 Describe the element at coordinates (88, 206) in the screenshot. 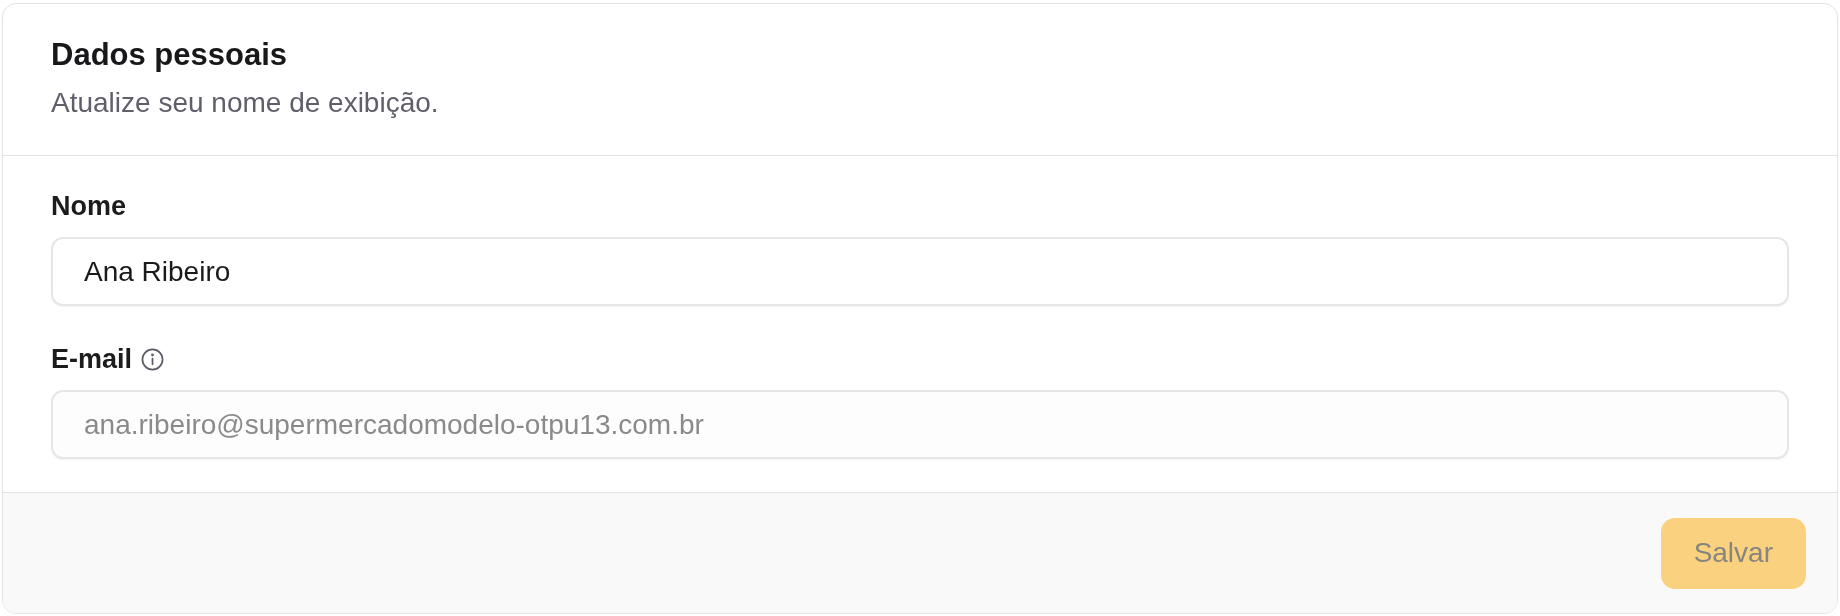

I see `field-label: Nome` at that location.